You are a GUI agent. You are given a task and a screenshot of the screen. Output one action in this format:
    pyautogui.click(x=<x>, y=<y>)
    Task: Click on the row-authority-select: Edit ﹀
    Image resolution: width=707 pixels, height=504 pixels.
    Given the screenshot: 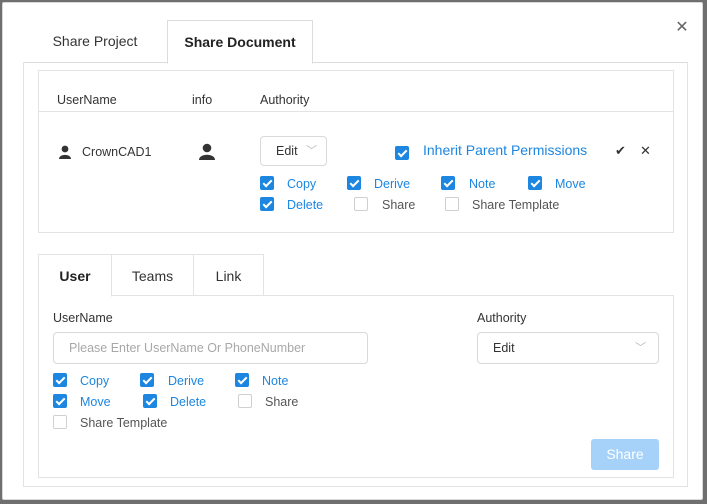 What is the action you would take?
    pyautogui.click(x=293, y=151)
    